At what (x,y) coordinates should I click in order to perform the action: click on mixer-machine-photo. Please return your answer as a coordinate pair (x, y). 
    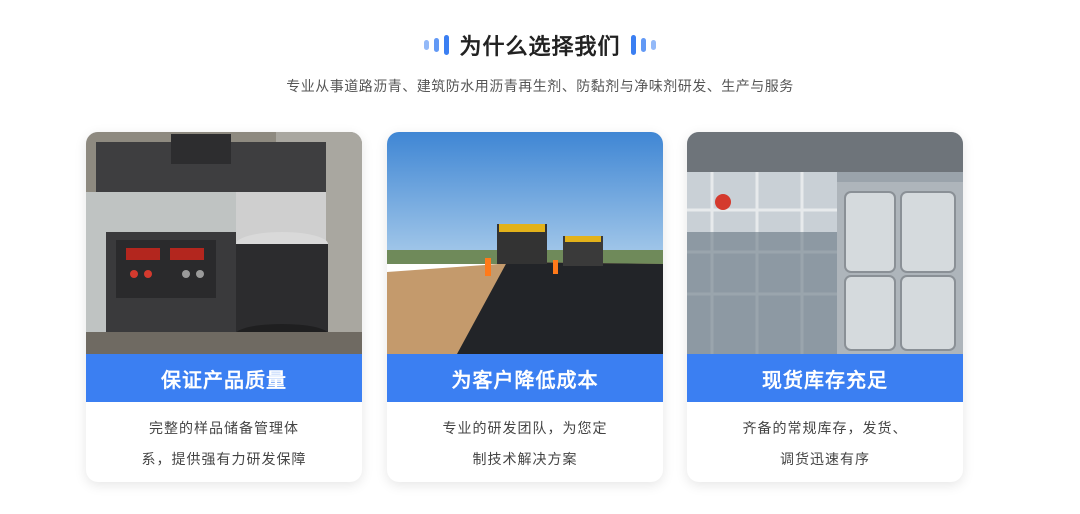
    Looking at the image, I should click on (224, 243).